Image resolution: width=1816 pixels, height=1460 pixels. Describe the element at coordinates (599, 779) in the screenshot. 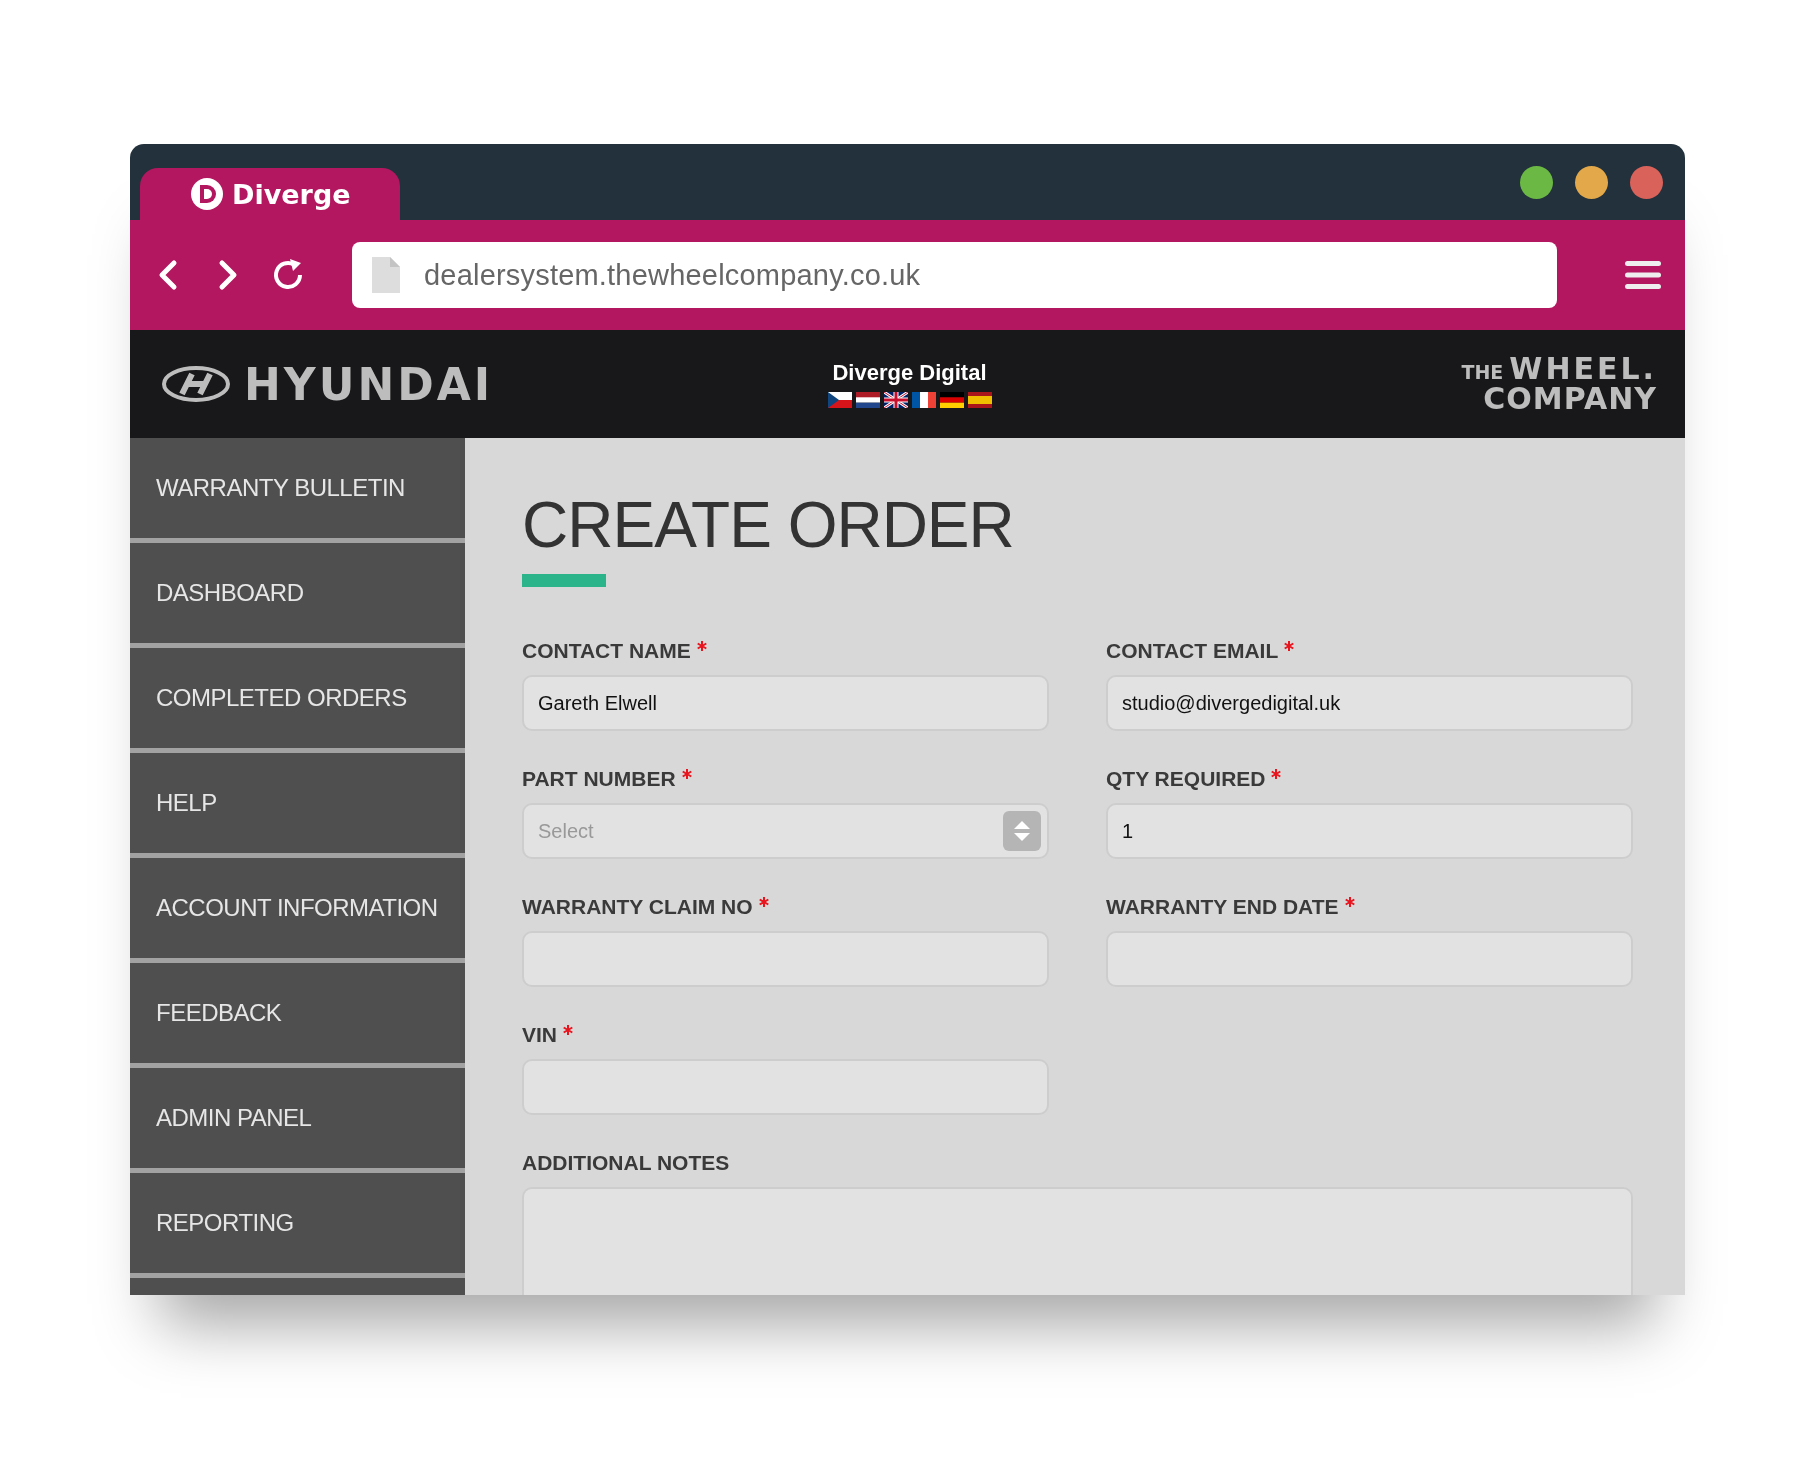

I see `field-label: PART NUMBER` at that location.